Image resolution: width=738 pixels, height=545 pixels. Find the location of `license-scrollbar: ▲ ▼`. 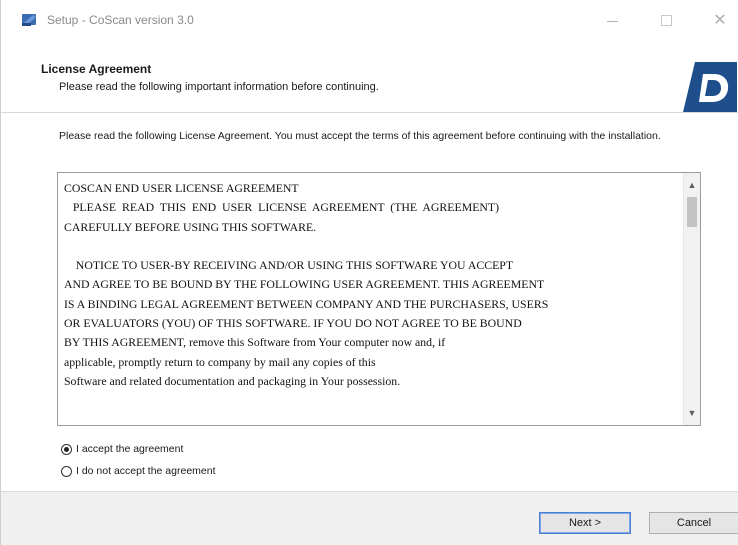

license-scrollbar: ▲ ▼ is located at coordinates (691, 299).